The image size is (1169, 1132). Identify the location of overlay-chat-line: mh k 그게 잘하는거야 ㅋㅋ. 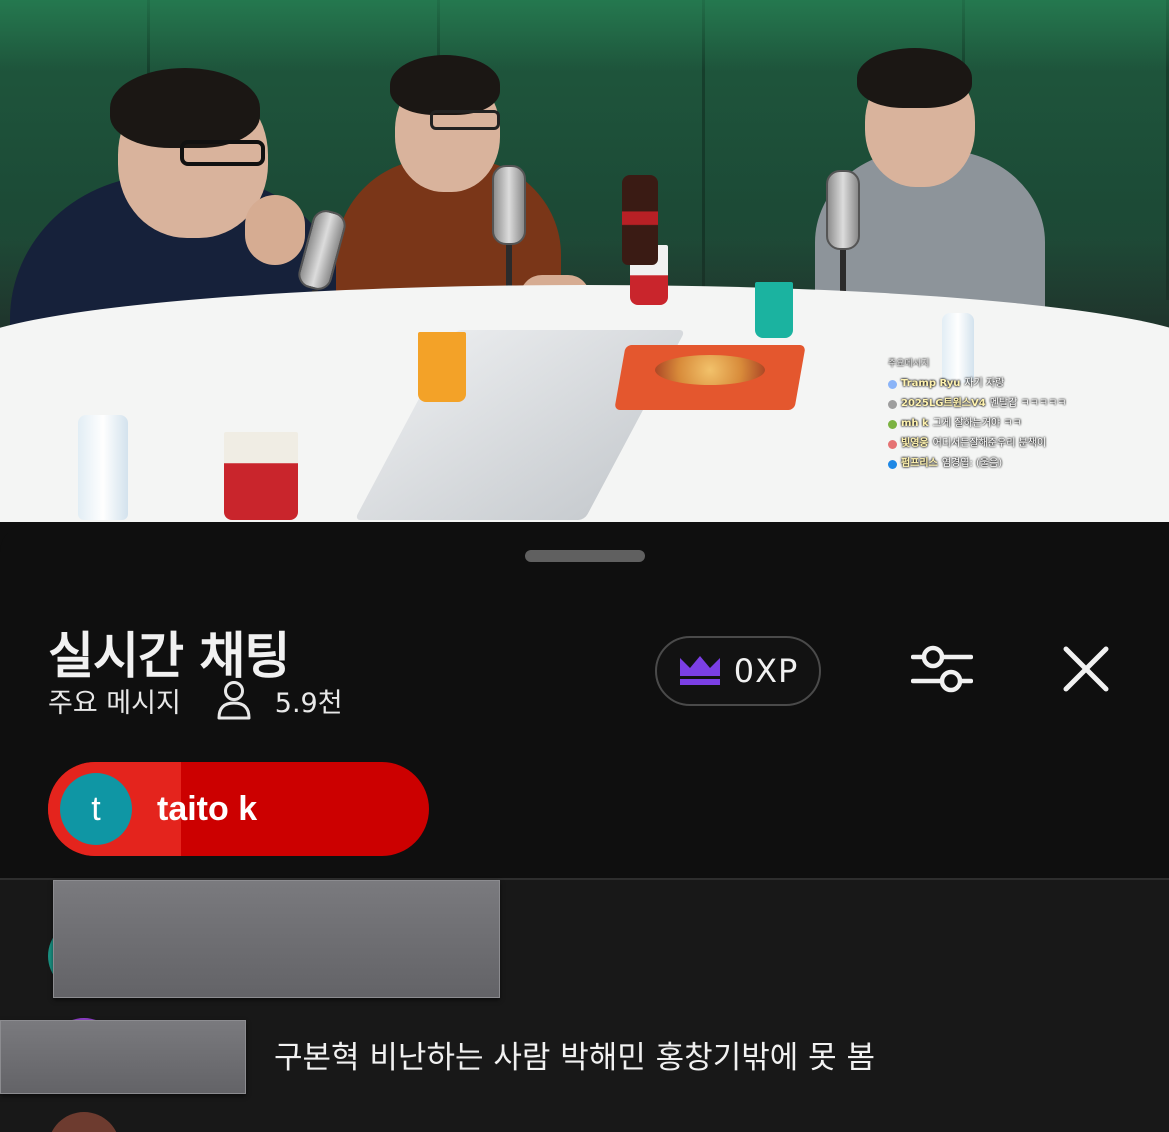
(988, 424).